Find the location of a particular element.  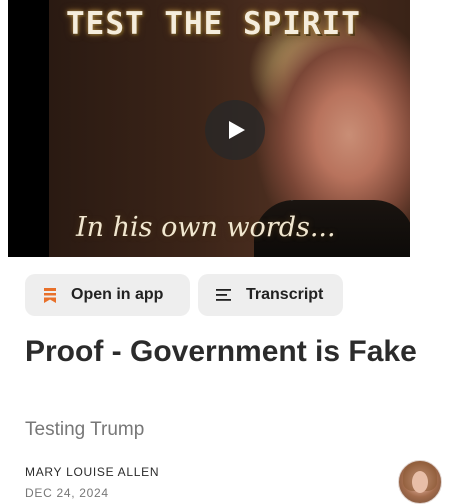

post-title: Proof - Government is Fake is located at coordinates (221, 351).